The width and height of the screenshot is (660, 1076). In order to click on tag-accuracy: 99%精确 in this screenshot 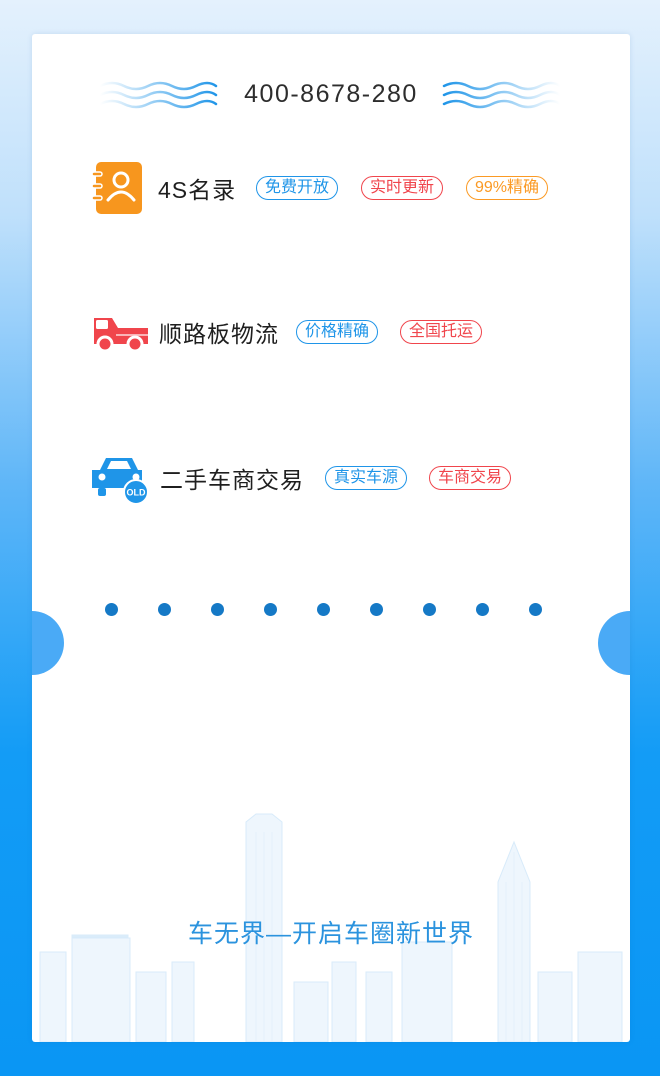, I will do `click(507, 188)`.